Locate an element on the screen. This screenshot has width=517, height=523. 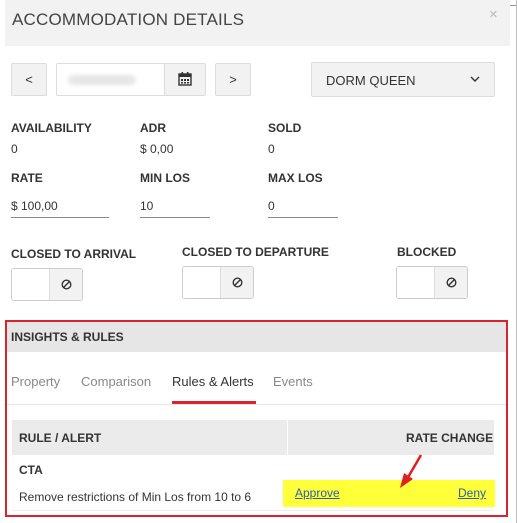
blocked-label: BLOCKED is located at coordinates (427, 252).